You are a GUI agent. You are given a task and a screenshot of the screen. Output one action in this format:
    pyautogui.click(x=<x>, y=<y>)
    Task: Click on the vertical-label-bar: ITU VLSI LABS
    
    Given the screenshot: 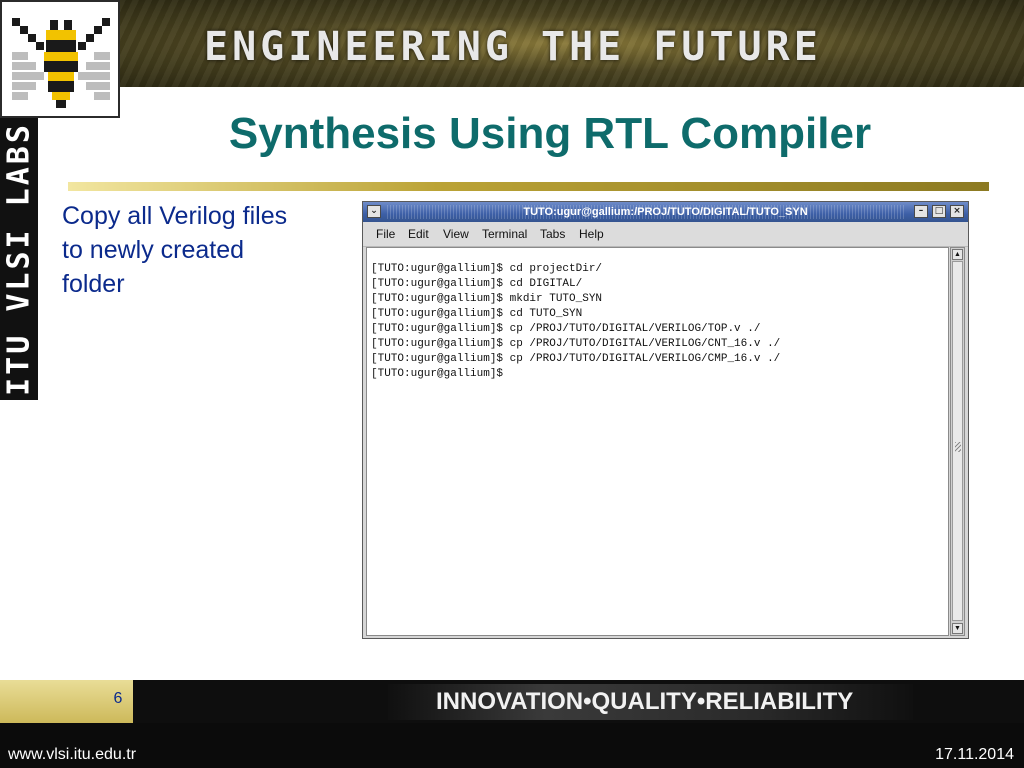 What is the action you would take?
    pyautogui.click(x=19, y=259)
    